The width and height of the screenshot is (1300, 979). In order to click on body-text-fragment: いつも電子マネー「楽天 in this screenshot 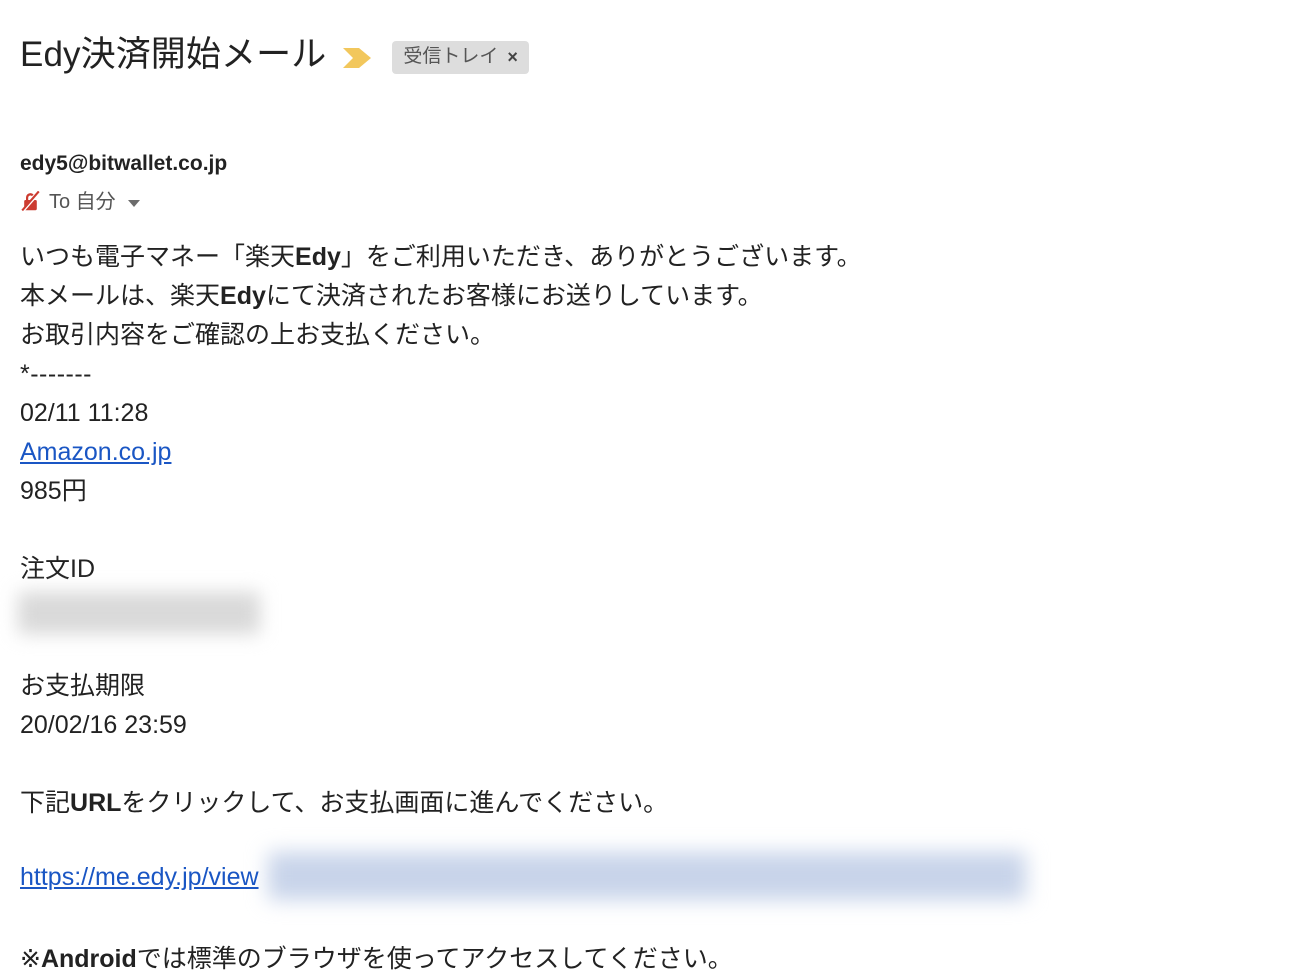, I will do `click(158, 257)`.